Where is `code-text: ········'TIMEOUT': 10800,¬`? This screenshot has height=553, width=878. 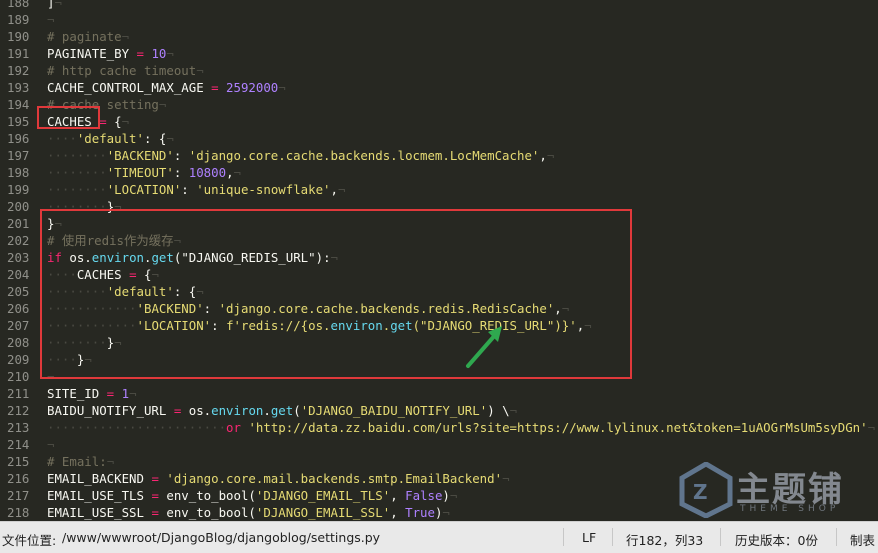 code-text: ········'TIMEOUT': 10800,¬ is located at coordinates (144, 172).